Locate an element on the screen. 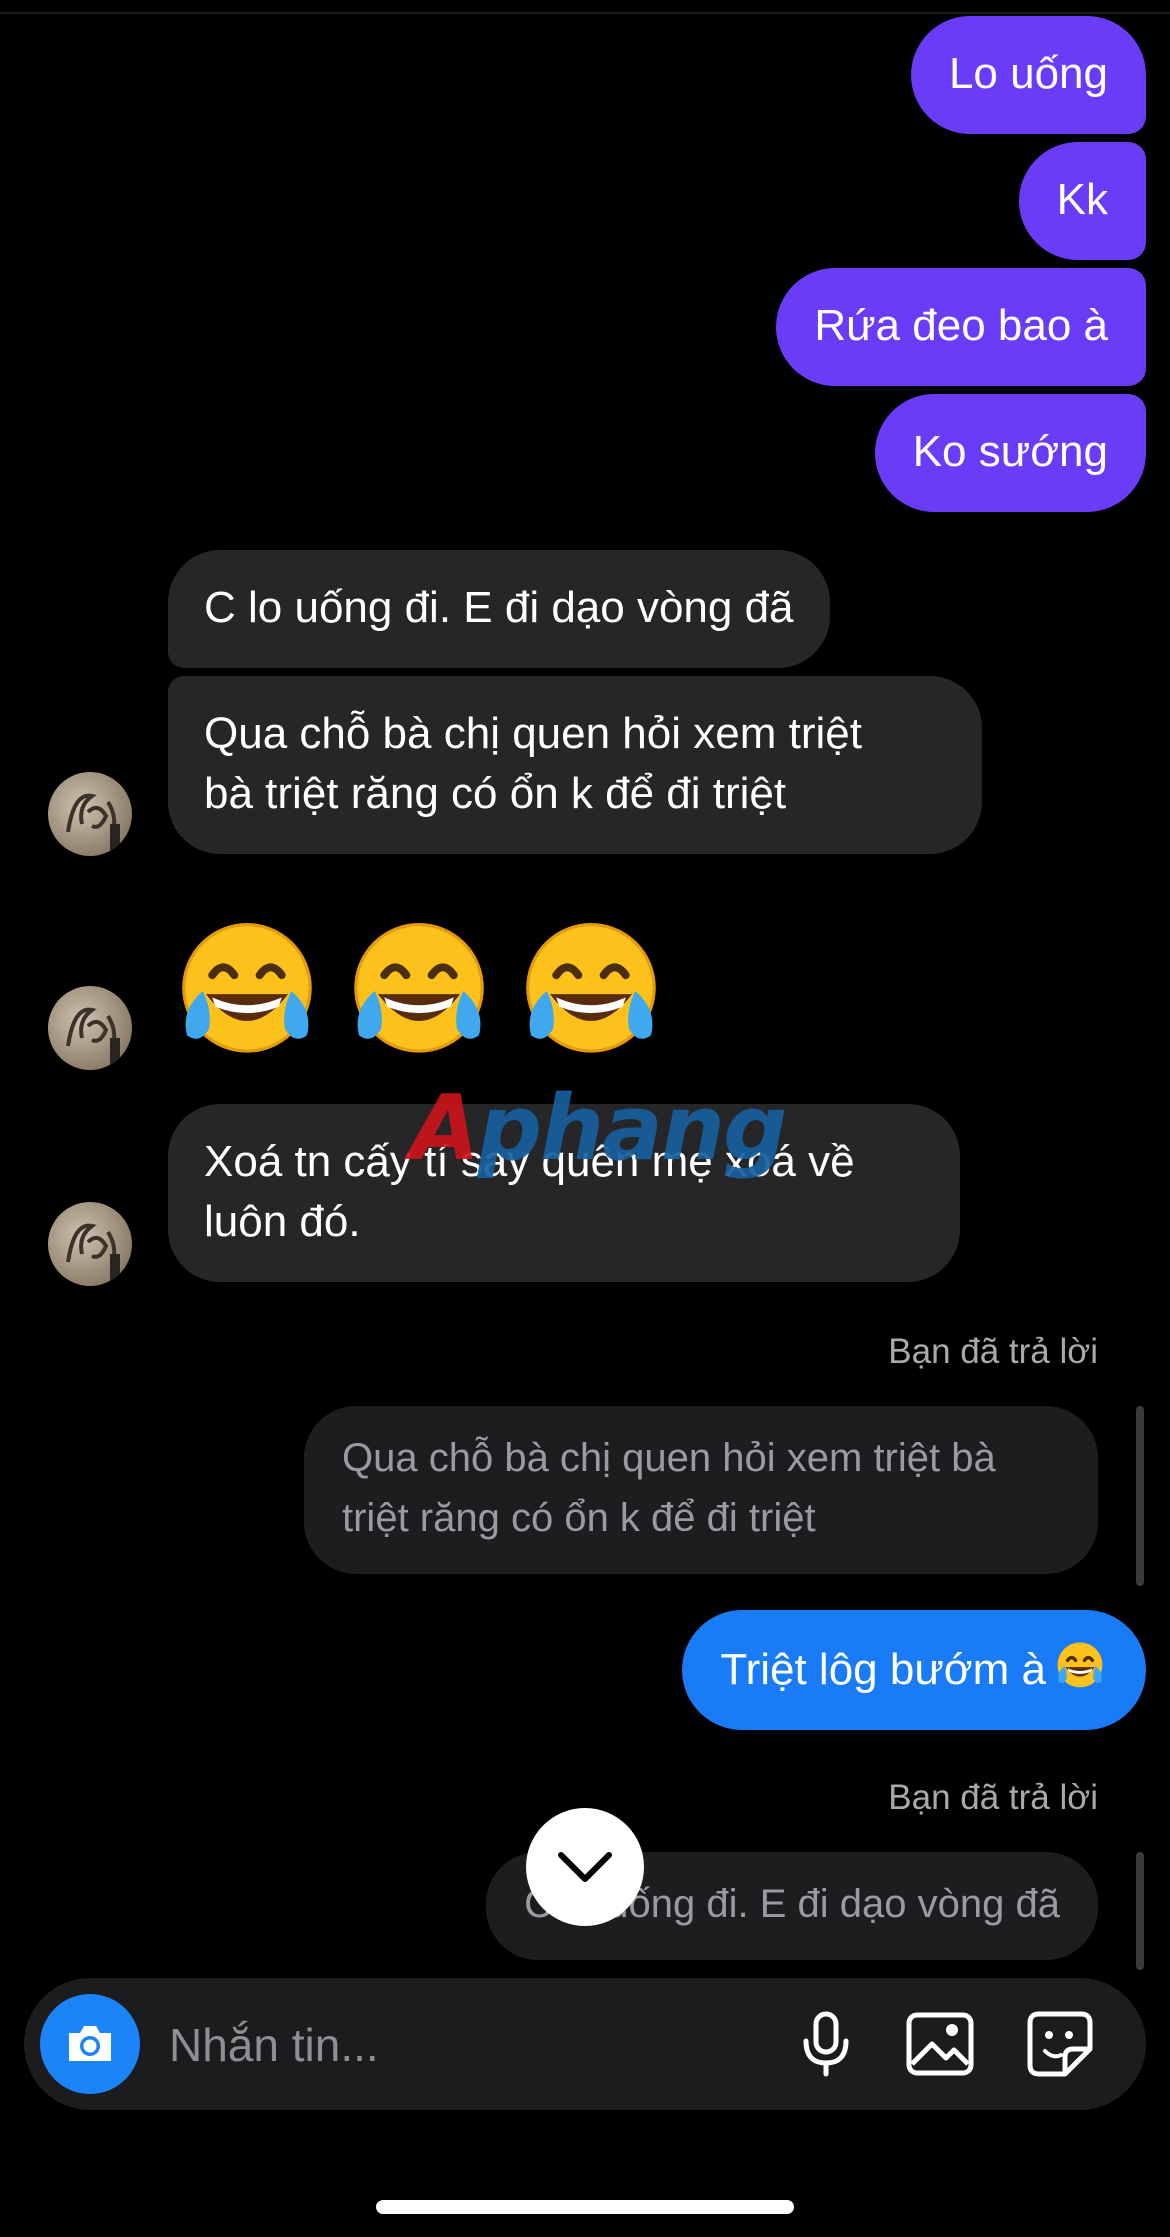 The width and height of the screenshot is (1170, 2237). watermark-logo: Aphang is located at coordinates (599, 1128).